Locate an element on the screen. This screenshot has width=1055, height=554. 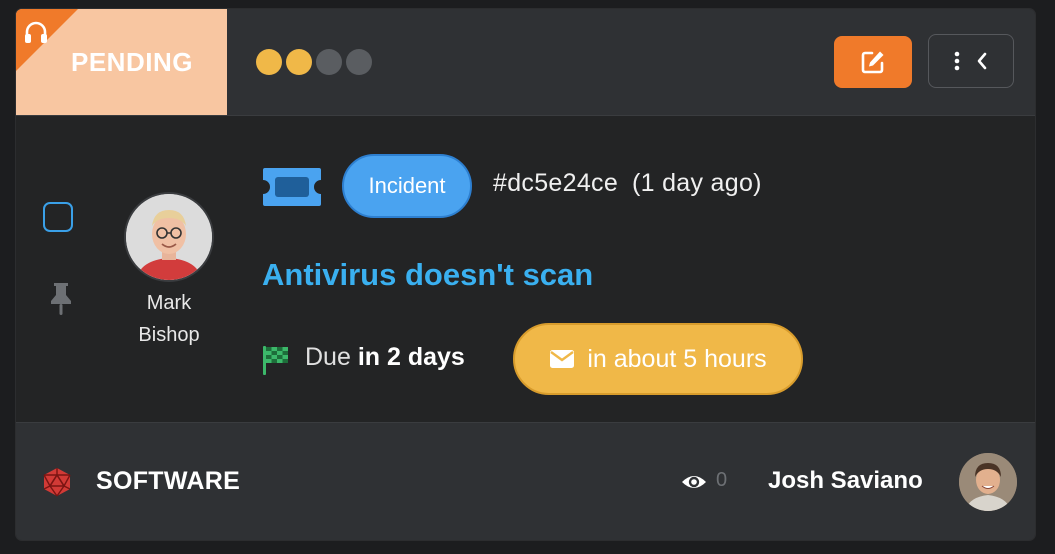
ticket-id: #dc5e24ce is located at coordinates (556, 183).